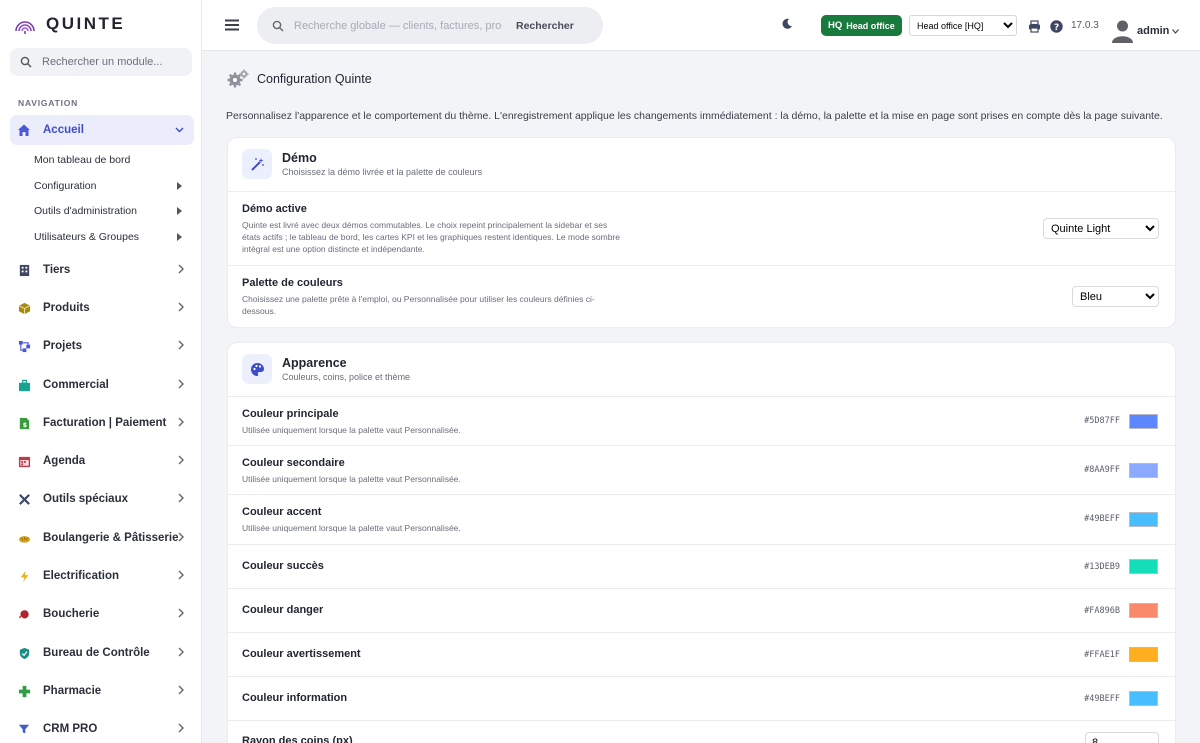  What do you see at coordinates (299, 158) in the screenshot?
I see `demo-card-title: Démo` at bounding box center [299, 158].